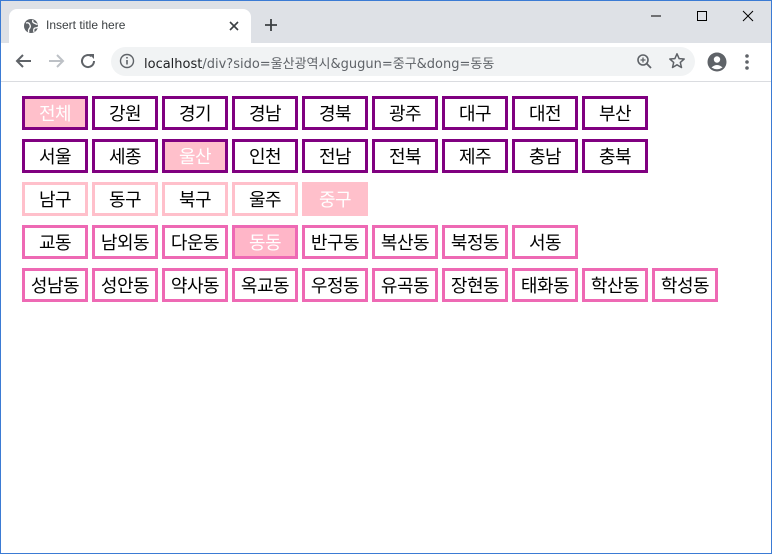 Image resolution: width=772 pixels, height=554 pixels. Describe the element at coordinates (335, 156) in the screenshot. I see `sido-button: 전남` at that location.